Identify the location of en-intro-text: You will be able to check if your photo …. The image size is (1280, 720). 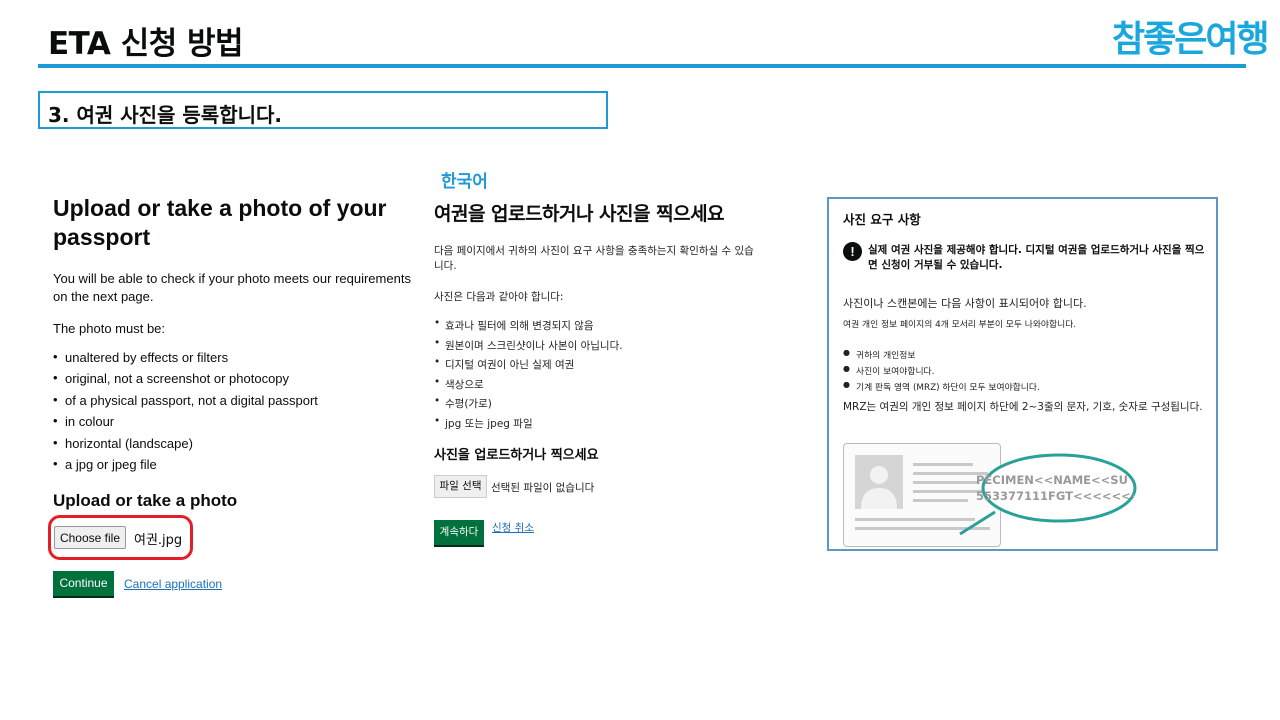
(232, 287).